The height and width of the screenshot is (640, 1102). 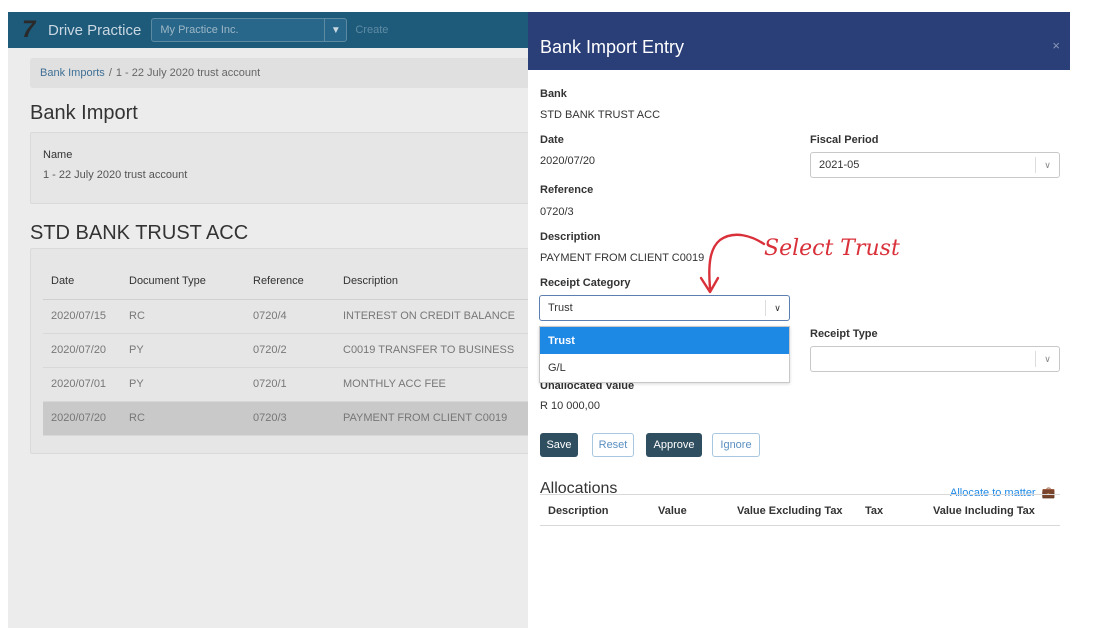 What do you see at coordinates (674, 445) in the screenshot?
I see `approve-button: Approve` at bounding box center [674, 445].